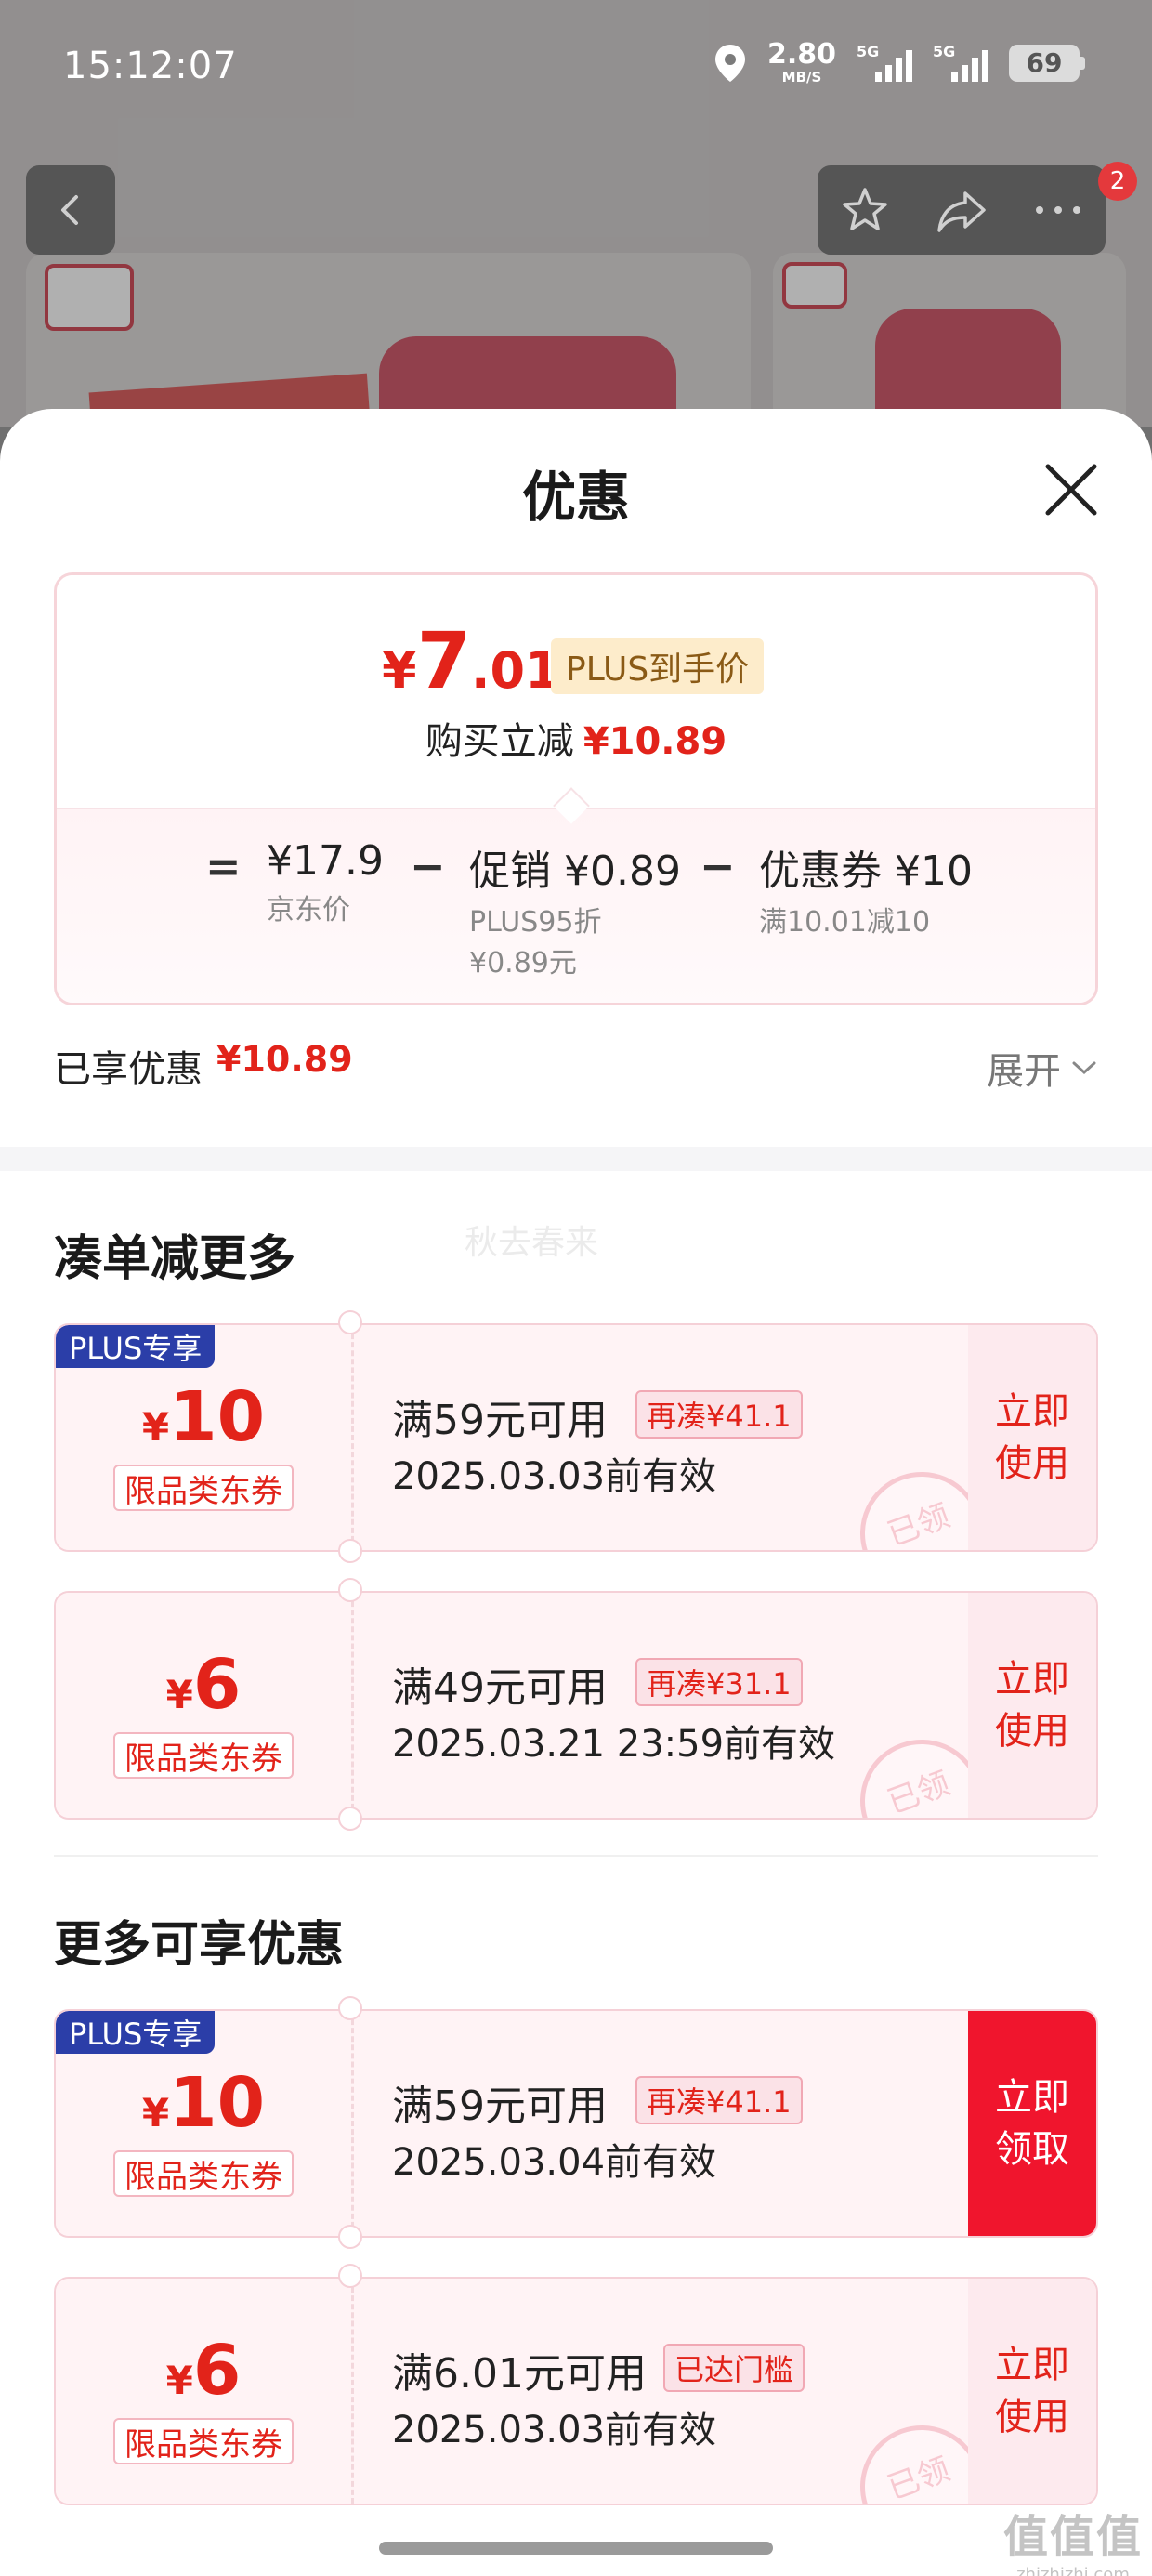 The height and width of the screenshot is (2576, 1152). I want to click on watermark: 秋去春来, so click(532, 1243).